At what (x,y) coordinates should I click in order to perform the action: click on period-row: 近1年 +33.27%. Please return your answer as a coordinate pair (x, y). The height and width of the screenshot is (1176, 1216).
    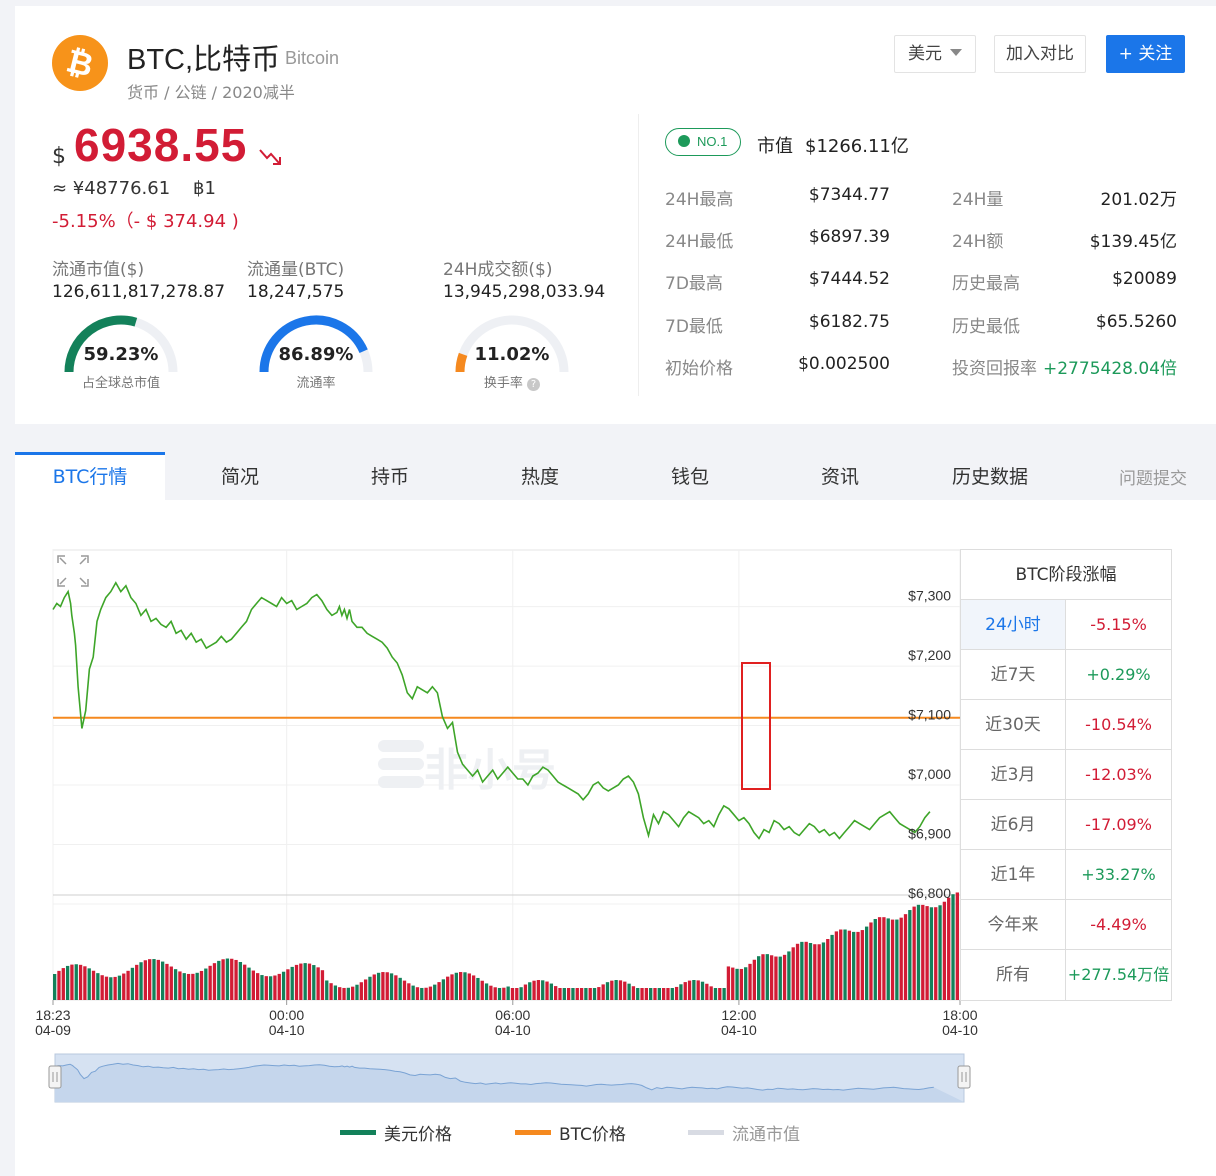
    Looking at the image, I should click on (1066, 875).